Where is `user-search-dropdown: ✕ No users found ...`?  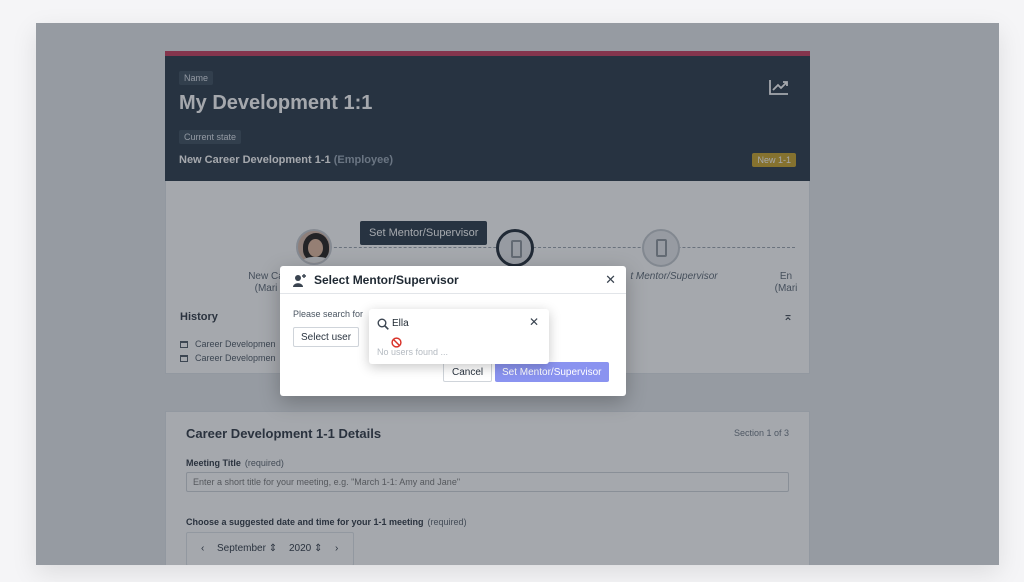 user-search-dropdown: ✕ No users found ... is located at coordinates (459, 336).